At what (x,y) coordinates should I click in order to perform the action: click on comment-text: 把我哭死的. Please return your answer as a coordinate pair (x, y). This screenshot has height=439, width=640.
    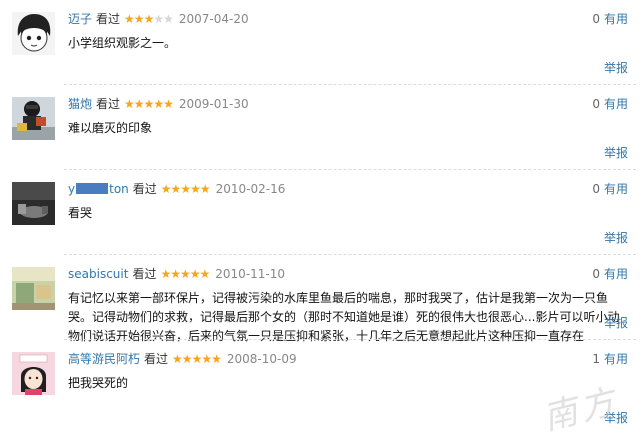
    Looking at the image, I should click on (98, 383).